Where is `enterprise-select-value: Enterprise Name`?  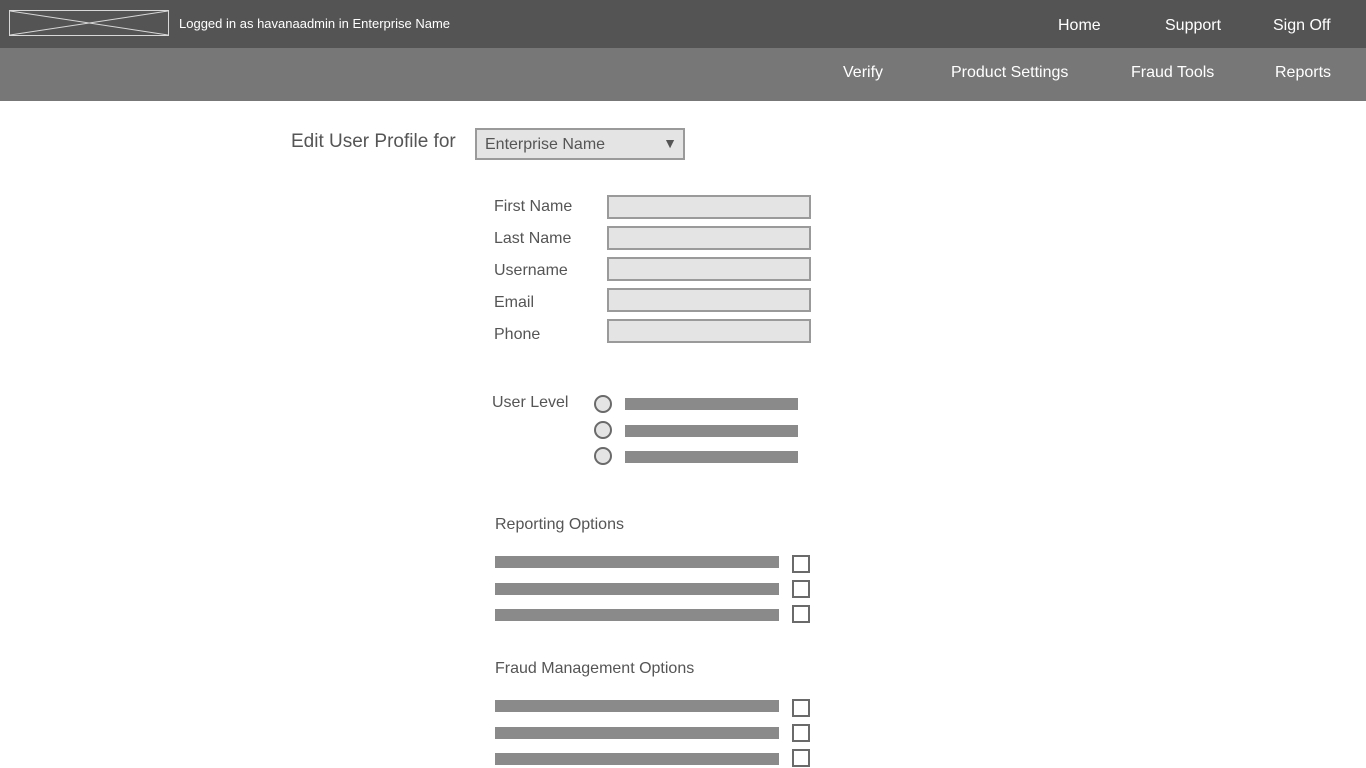
enterprise-select-value: Enterprise Name is located at coordinates (545, 144).